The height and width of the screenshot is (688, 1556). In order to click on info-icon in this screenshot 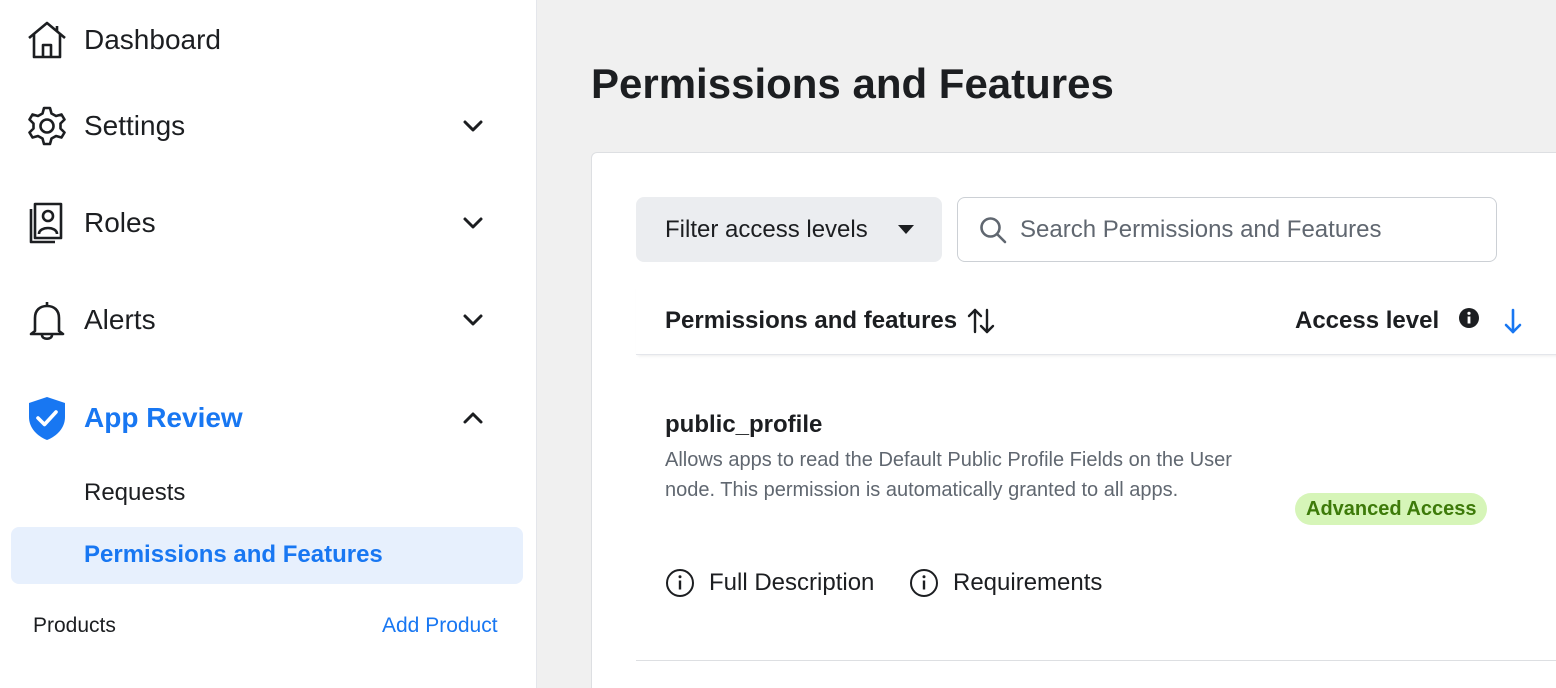, I will do `click(1469, 318)`.